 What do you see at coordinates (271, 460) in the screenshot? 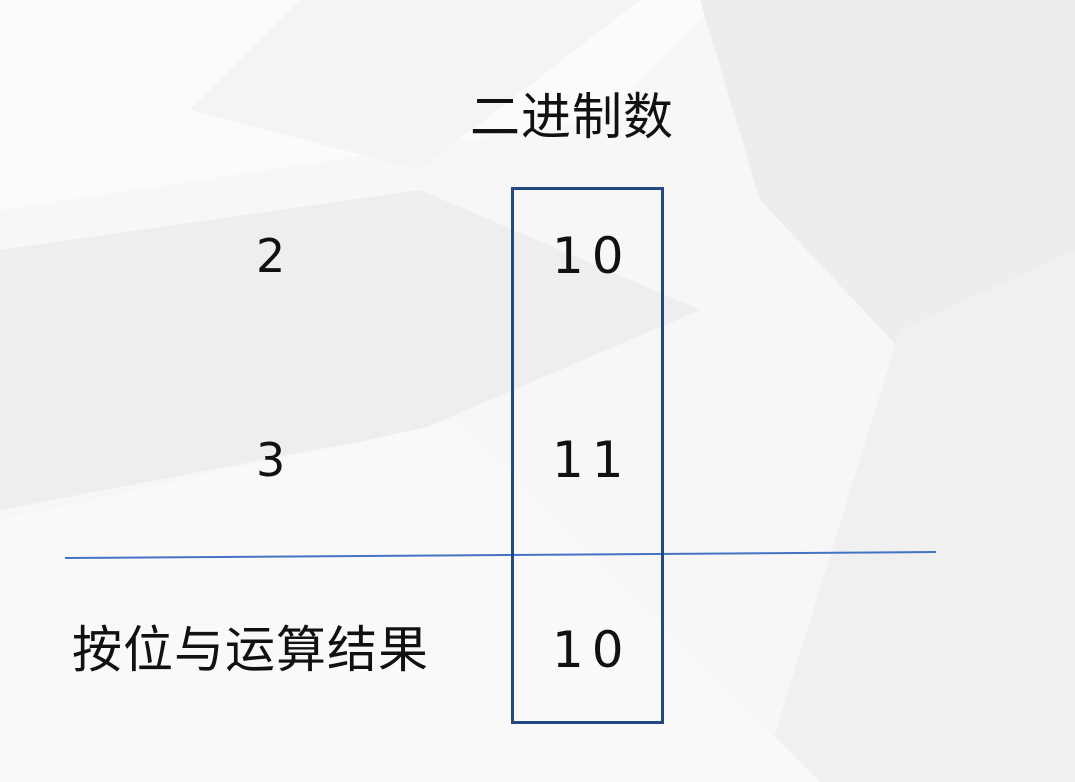
I see `decimal-value-3: 3` at bounding box center [271, 460].